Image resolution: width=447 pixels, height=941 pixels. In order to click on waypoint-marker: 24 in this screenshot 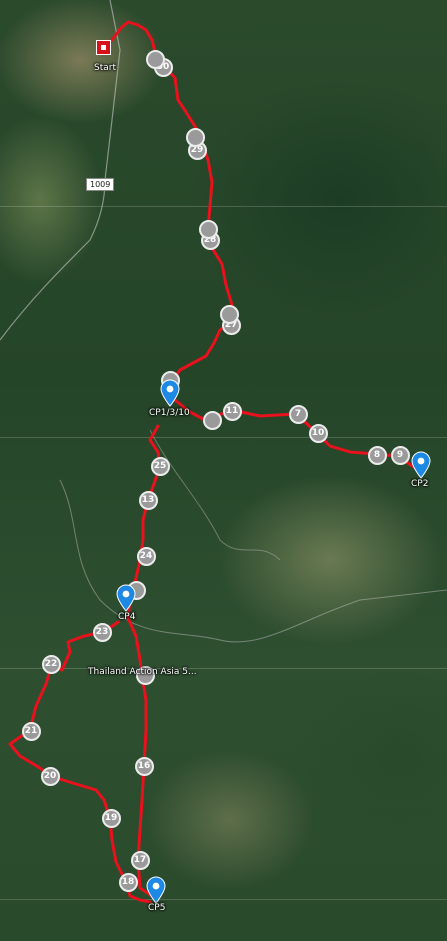, I will do `click(146, 556)`.